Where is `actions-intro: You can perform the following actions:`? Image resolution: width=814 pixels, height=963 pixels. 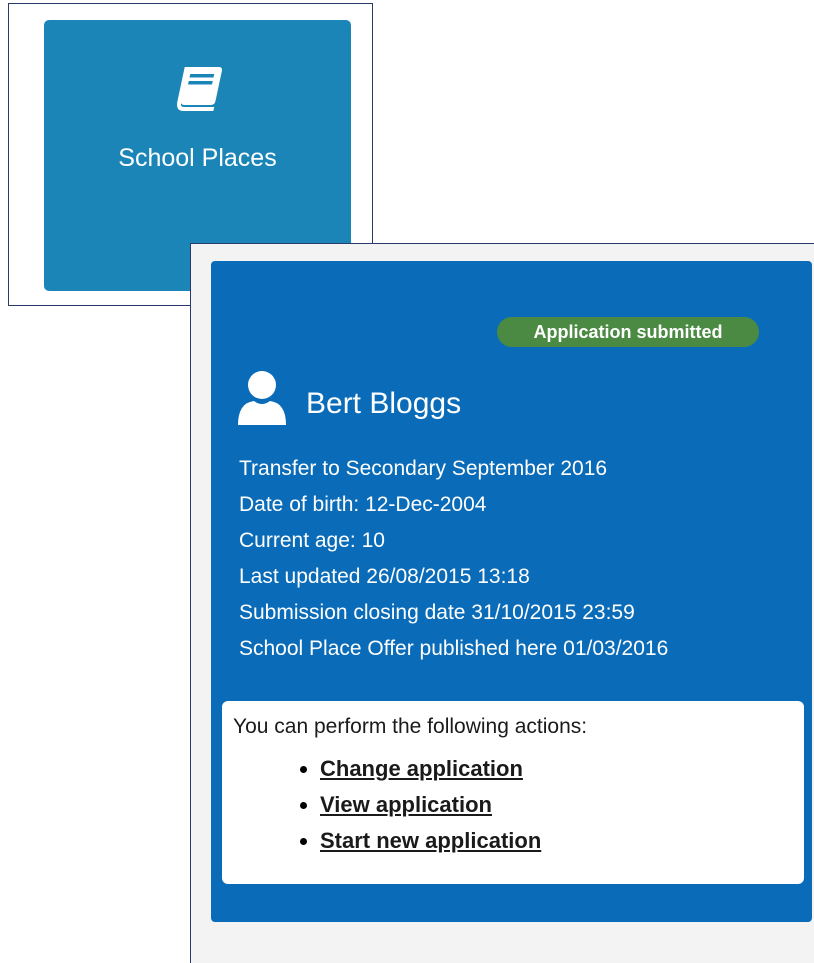 actions-intro: You can perform the following actions: is located at coordinates (410, 726).